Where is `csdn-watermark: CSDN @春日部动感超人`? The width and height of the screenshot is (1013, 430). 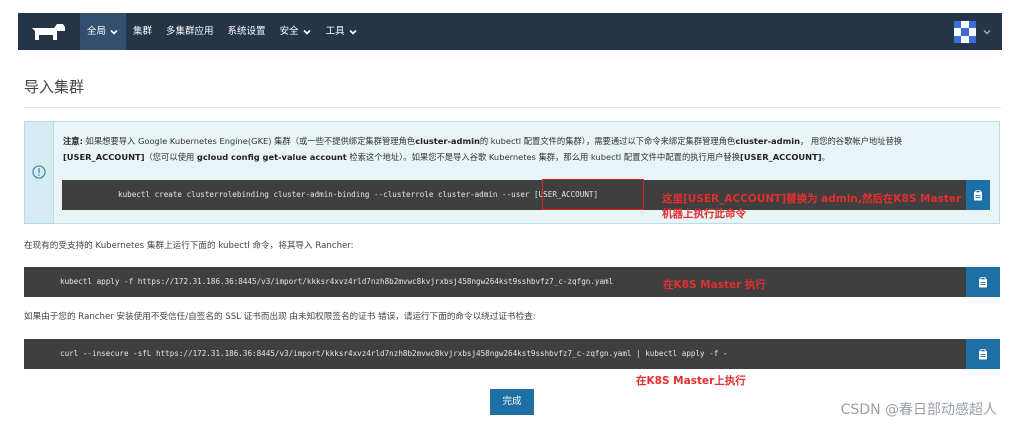 csdn-watermark: CSDN @春日部动感超人 is located at coordinates (918, 410).